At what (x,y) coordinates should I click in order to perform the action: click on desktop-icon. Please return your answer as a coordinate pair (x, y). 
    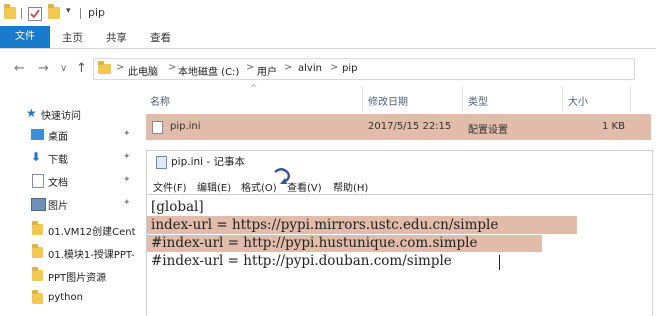
    Looking at the image, I should click on (37, 134).